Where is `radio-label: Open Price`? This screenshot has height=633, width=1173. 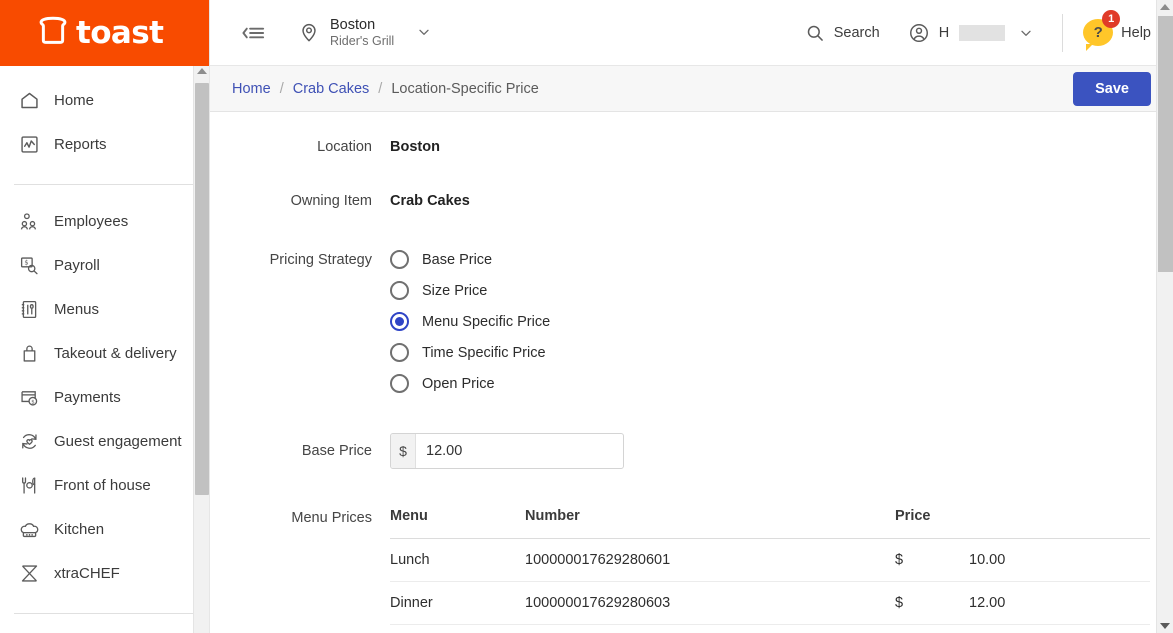 radio-label: Open Price is located at coordinates (458, 383).